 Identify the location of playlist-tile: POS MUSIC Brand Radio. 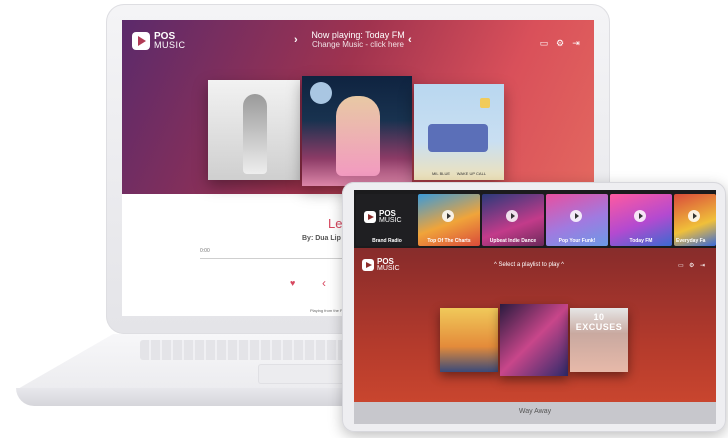
(387, 220).